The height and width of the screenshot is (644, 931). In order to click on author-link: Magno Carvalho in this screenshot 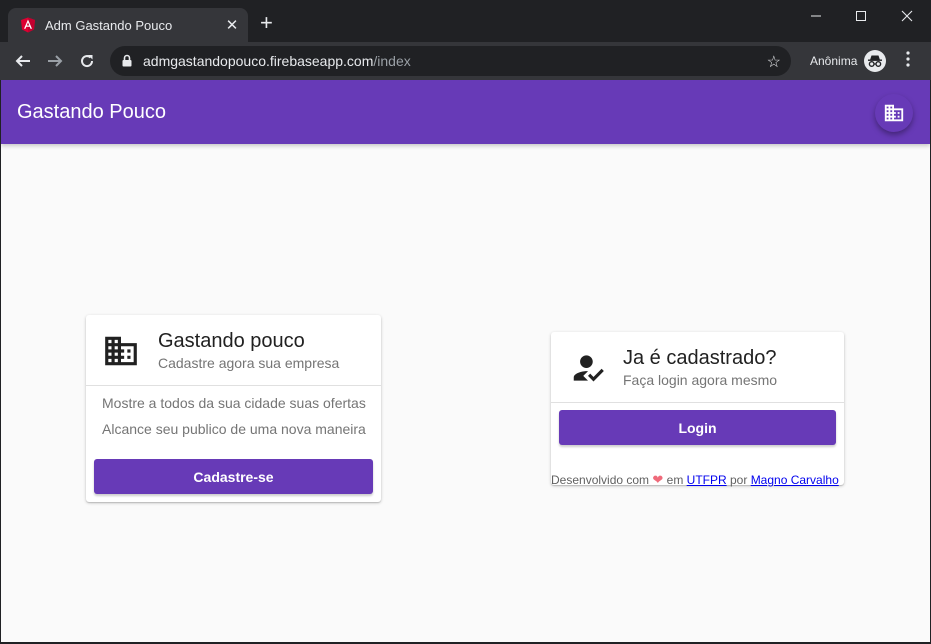, I will do `click(795, 480)`.